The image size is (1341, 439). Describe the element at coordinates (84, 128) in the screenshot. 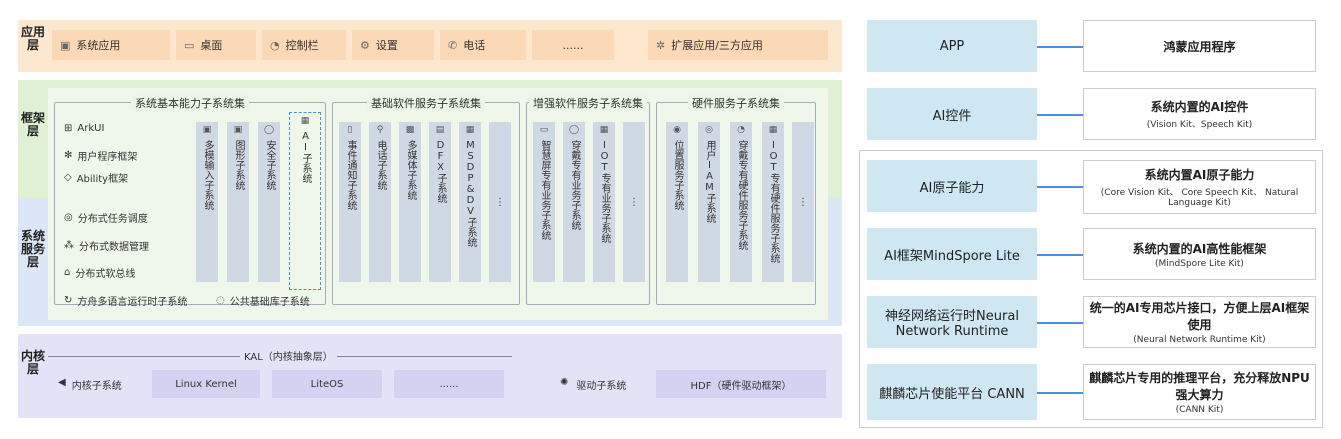

I see `framework-item-arkui: ⊞ ArkUI` at that location.